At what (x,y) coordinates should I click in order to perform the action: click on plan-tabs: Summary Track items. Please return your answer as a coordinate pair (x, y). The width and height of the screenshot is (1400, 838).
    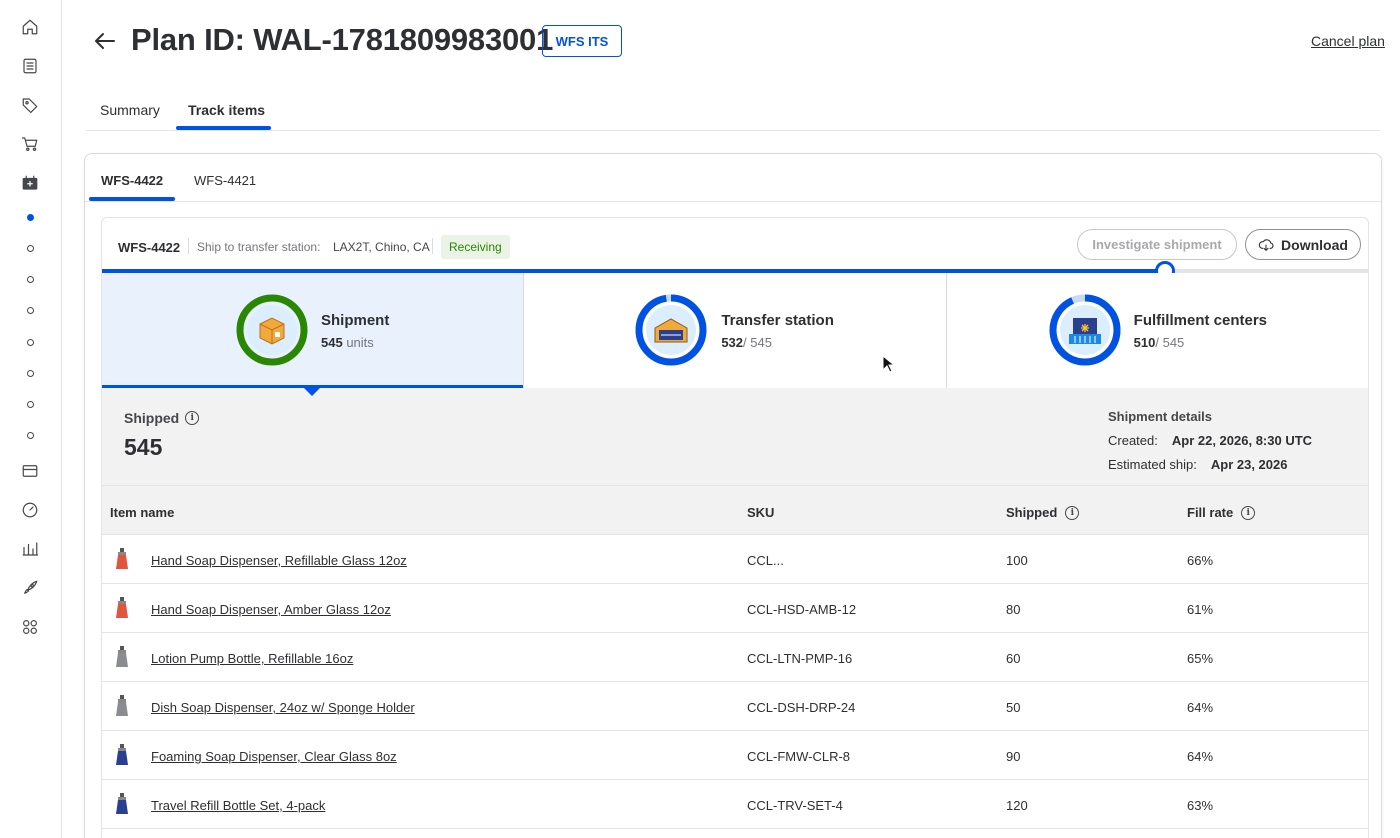
    Looking at the image, I should click on (733, 111).